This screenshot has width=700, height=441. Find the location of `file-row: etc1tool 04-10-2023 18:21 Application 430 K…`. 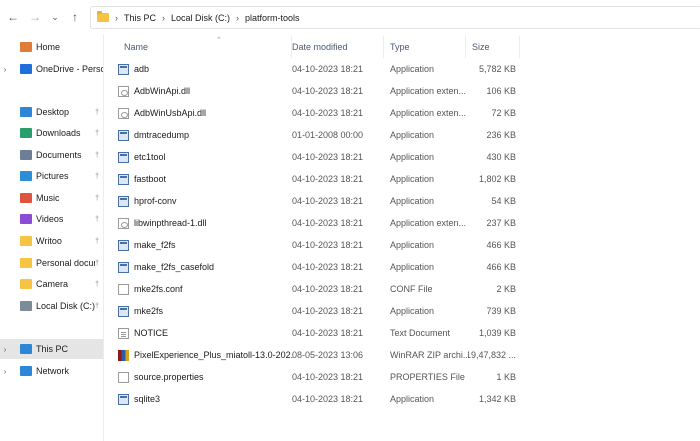

file-row: etc1tool 04-10-2023 18:21 Application 430 K… is located at coordinates (317, 157).